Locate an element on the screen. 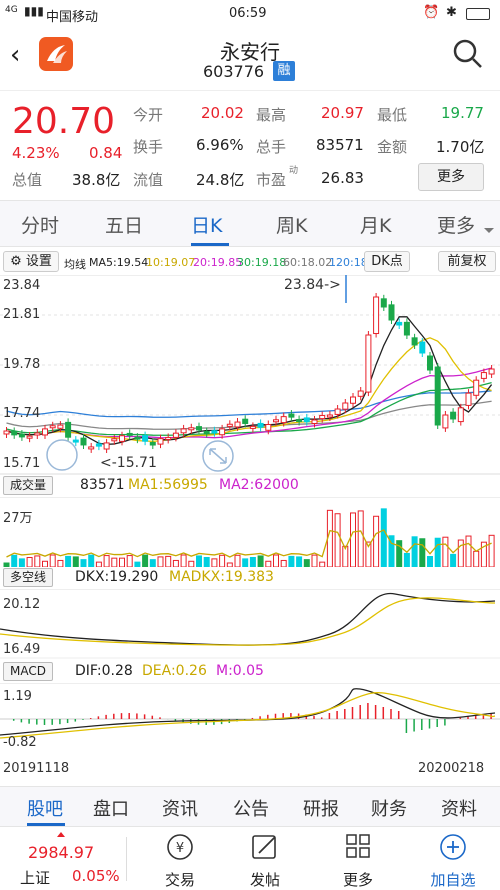 This screenshot has height=890, width=500. end-date: 20200218 is located at coordinates (451, 768).